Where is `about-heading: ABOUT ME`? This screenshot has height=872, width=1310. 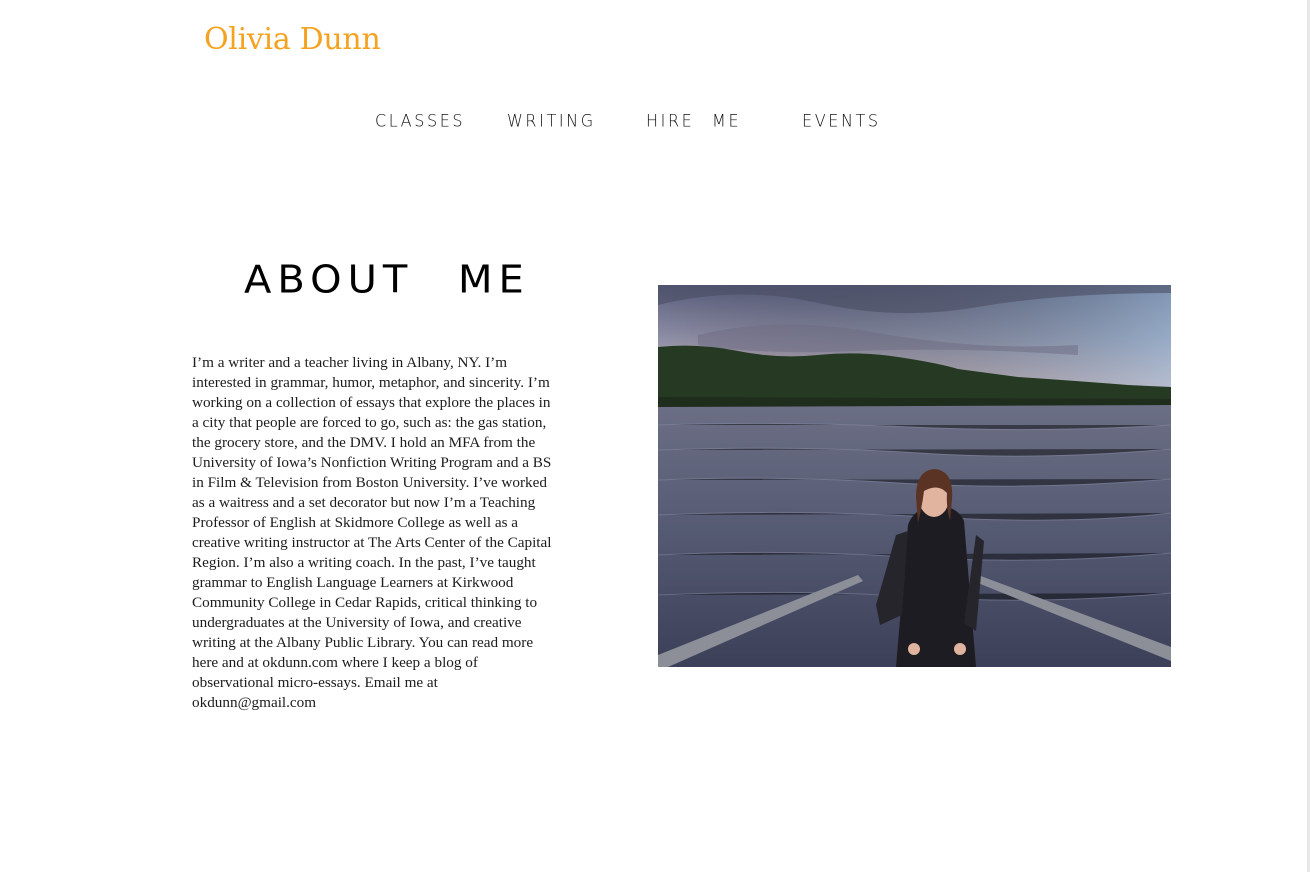 about-heading: ABOUT ME is located at coordinates (387, 280).